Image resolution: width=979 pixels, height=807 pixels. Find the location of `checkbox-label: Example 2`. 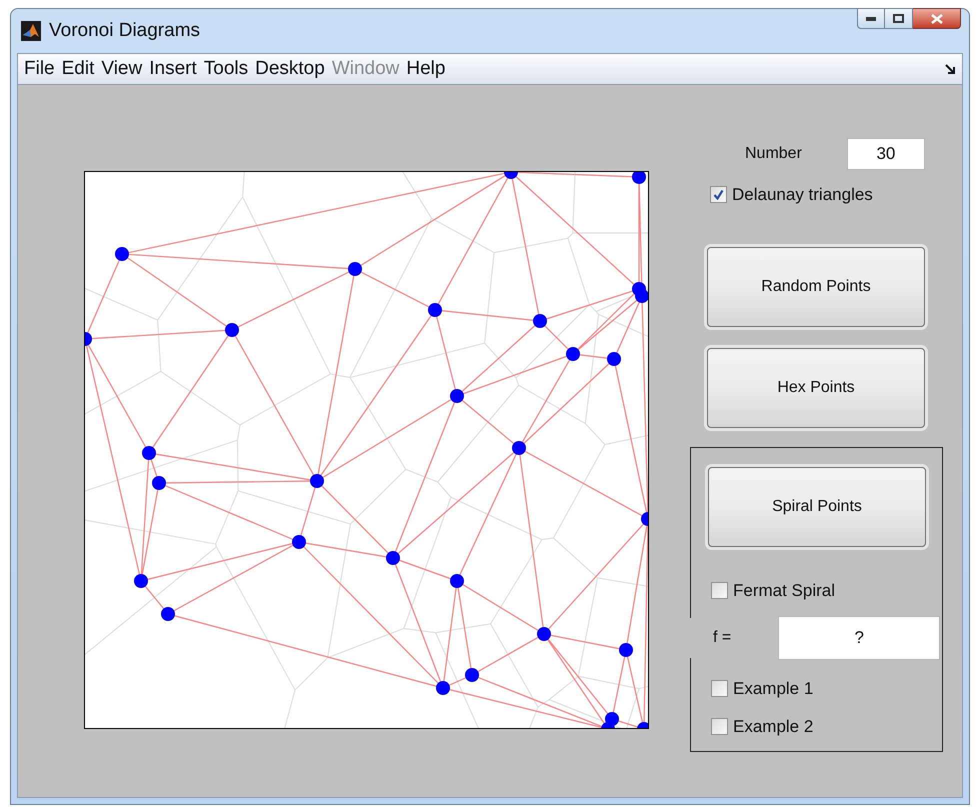

checkbox-label: Example 2 is located at coordinates (773, 727).